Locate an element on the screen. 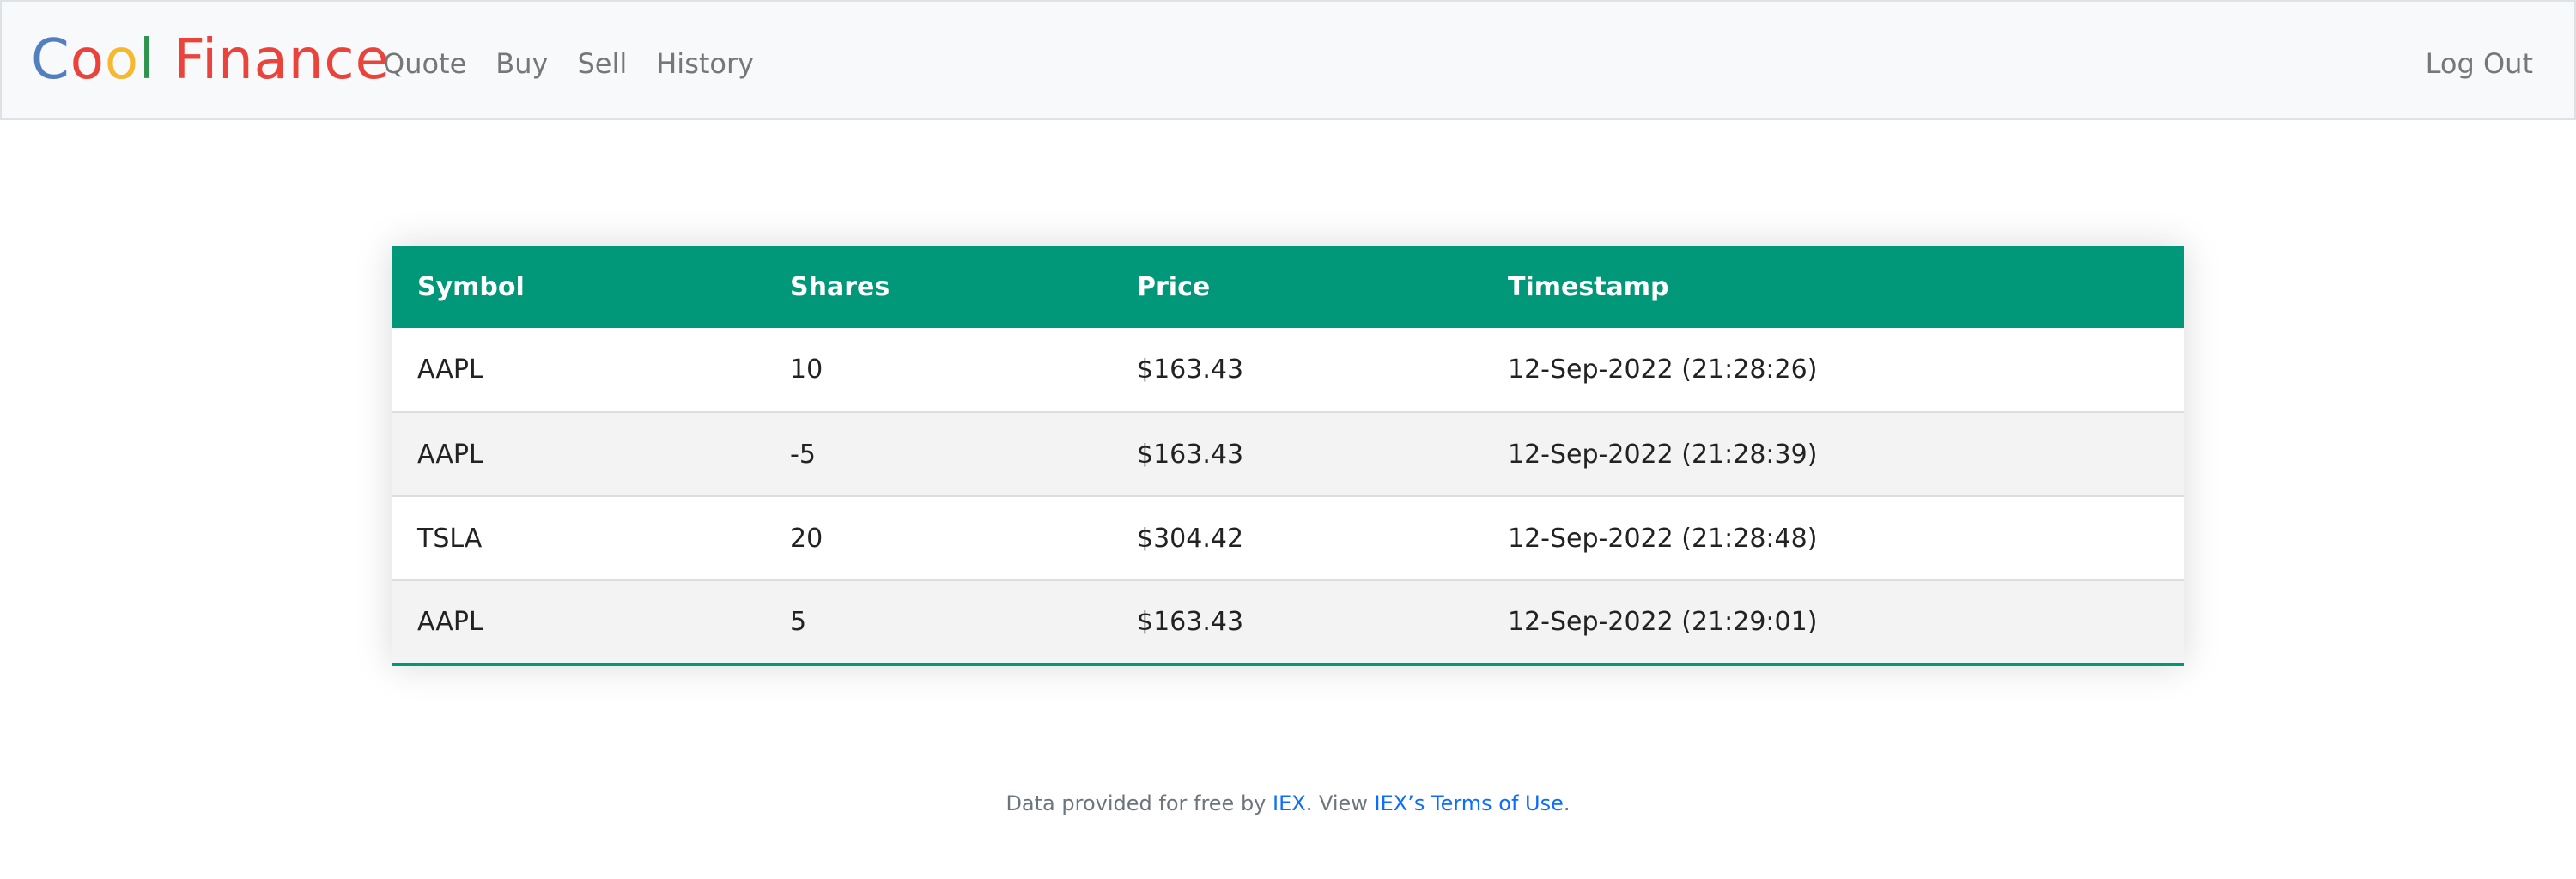  brand-word: Finance is located at coordinates (281, 60).